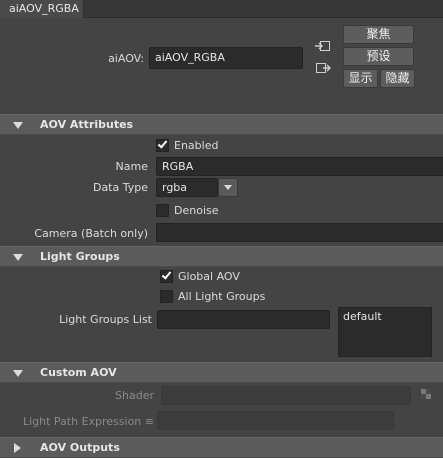  What do you see at coordinates (360, 78) in the screenshot?
I see `show-button: 显示` at bounding box center [360, 78].